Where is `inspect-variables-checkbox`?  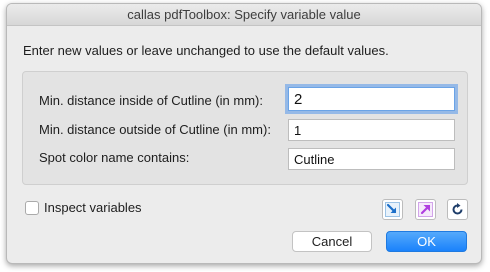 inspect-variables-checkbox is located at coordinates (32, 207).